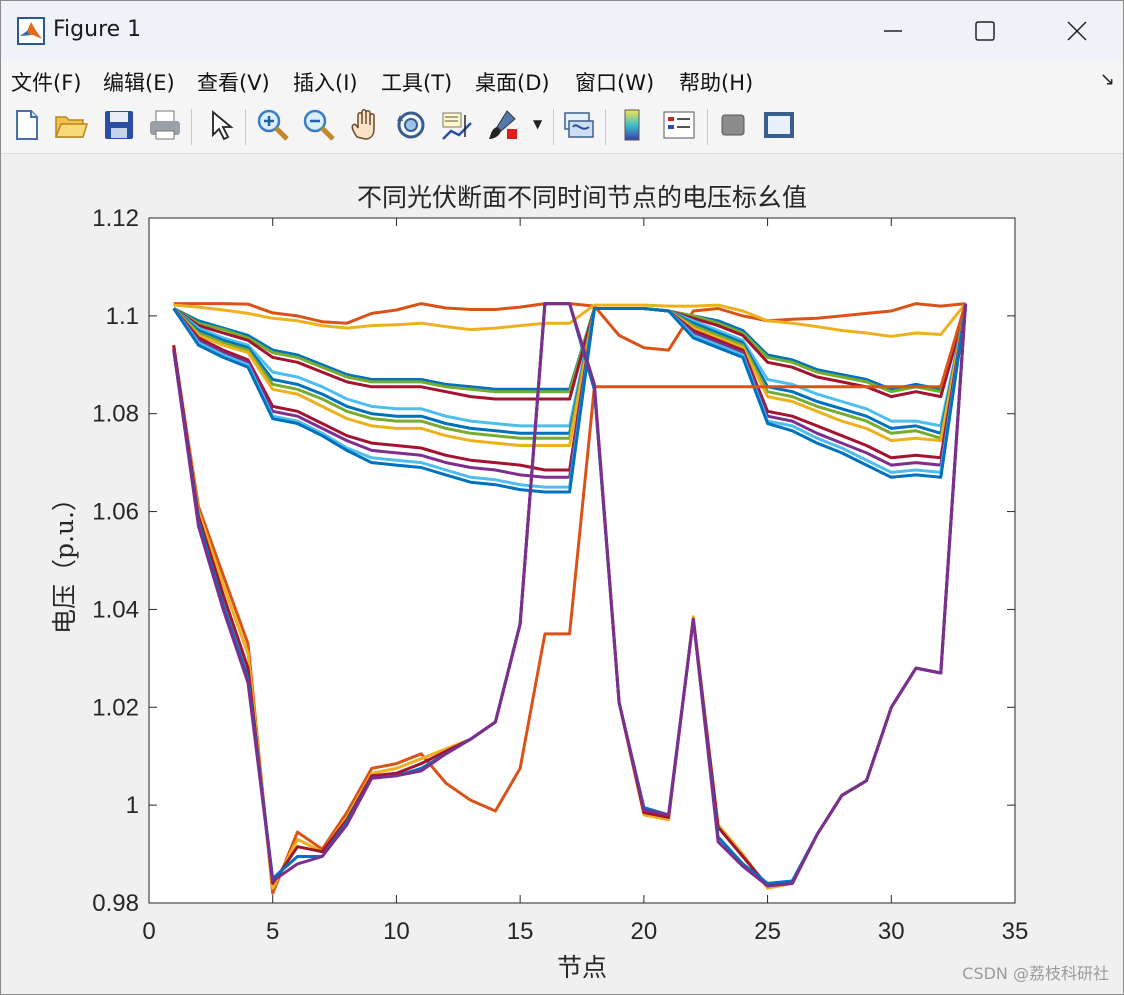 The image size is (1124, 995). What do you see at coordinates (115, 414) in the screenshot?
I see `y-tick-label: 1.08` at bounding box center [115, 414].